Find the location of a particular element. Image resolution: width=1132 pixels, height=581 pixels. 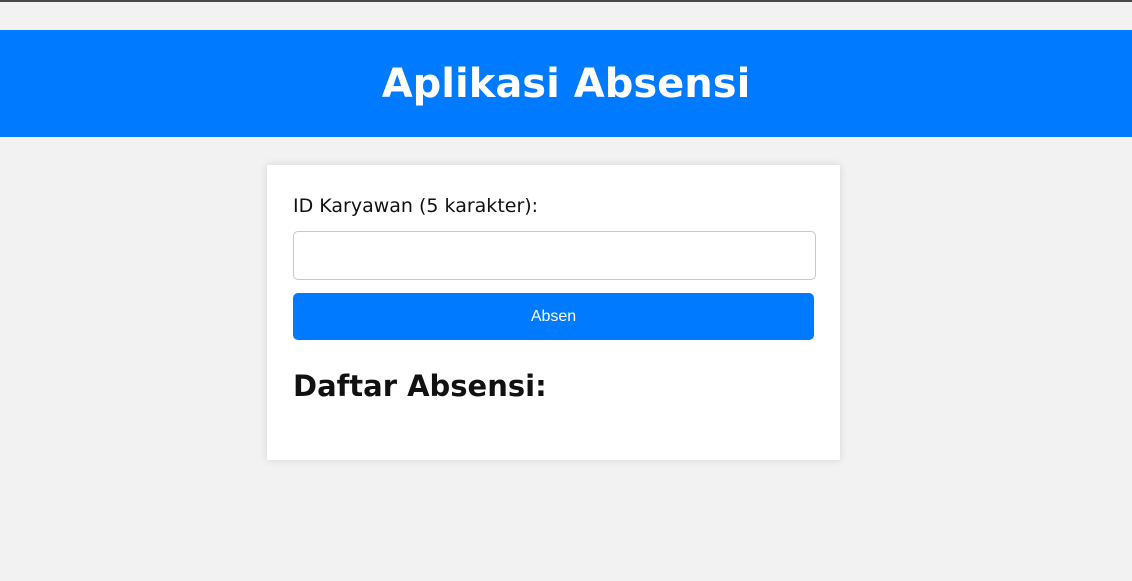

attendance-list-title: Daftar Absensi: is located at coordinates (420, 386).